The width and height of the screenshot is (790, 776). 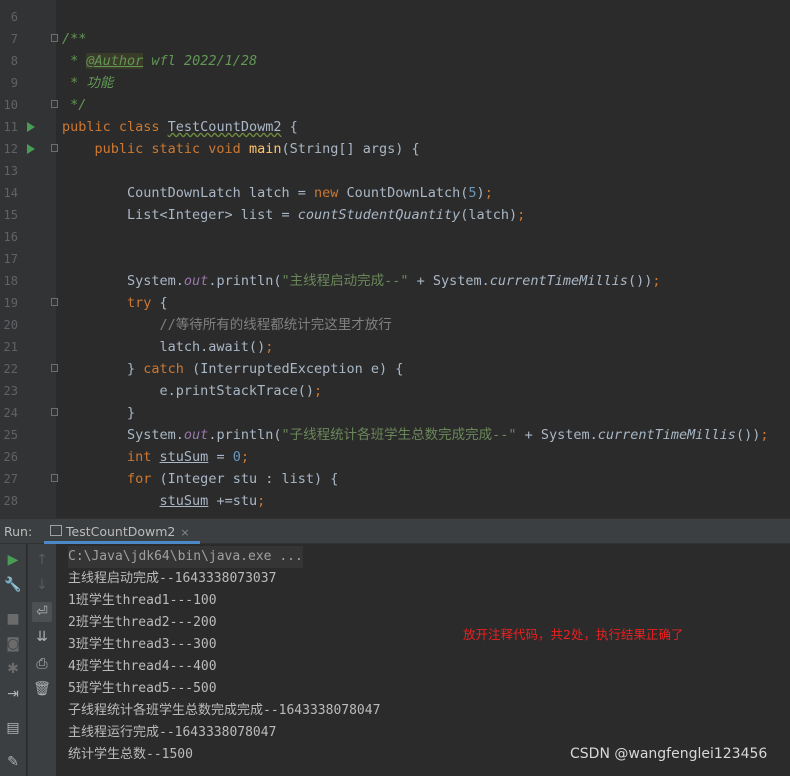 What do you see at coordinates (123, 281) in the screenshot?
I see `code-token: System.` at bounding box center [123, 281].